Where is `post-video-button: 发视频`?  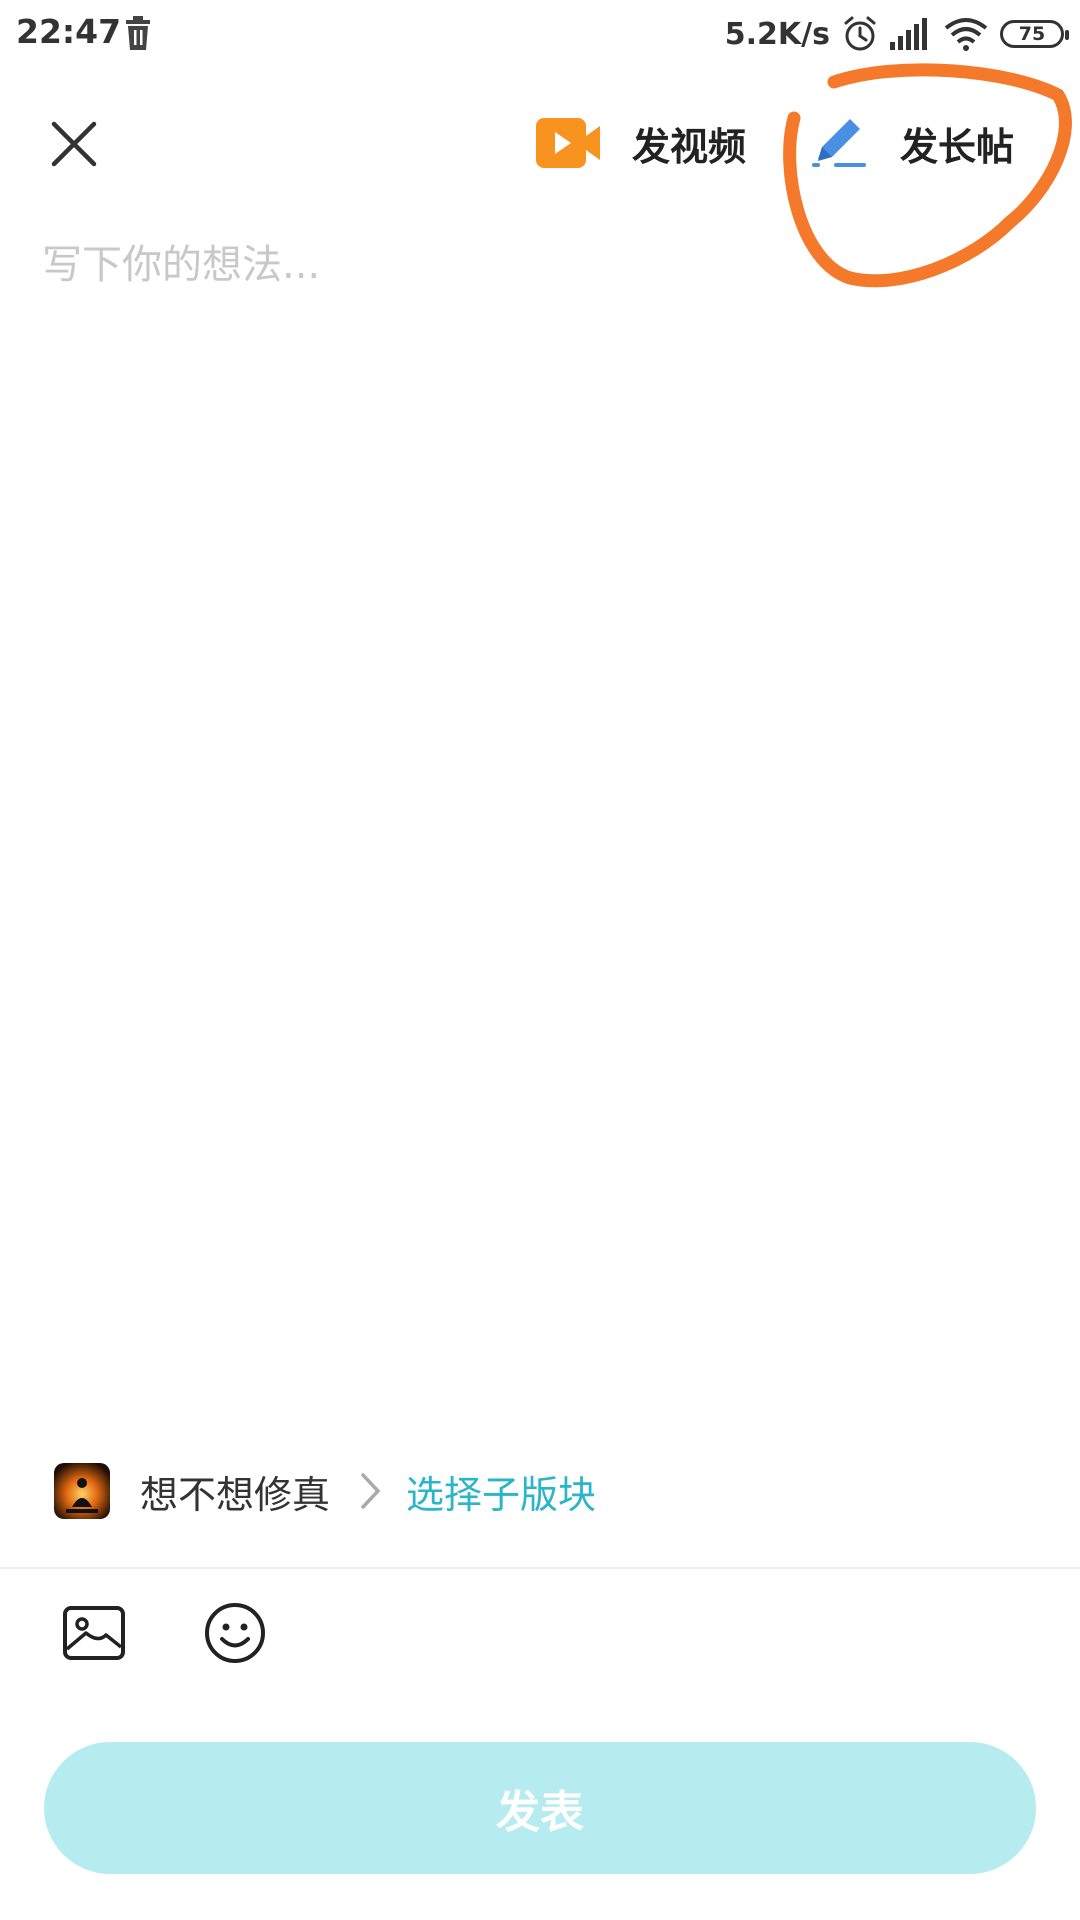
post-video-button: 发视频 is located at coordinates (641, 143).